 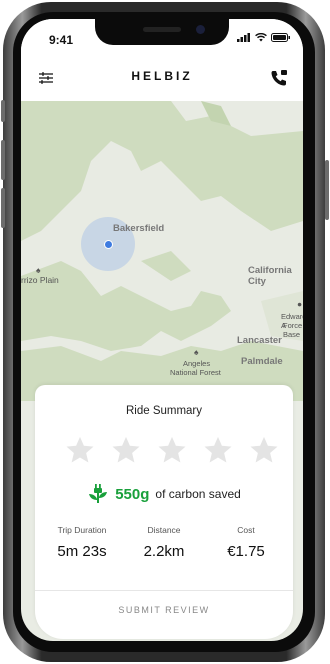 I want to click on map-label-national-forest: National Forest, so click(x=195, y=372).